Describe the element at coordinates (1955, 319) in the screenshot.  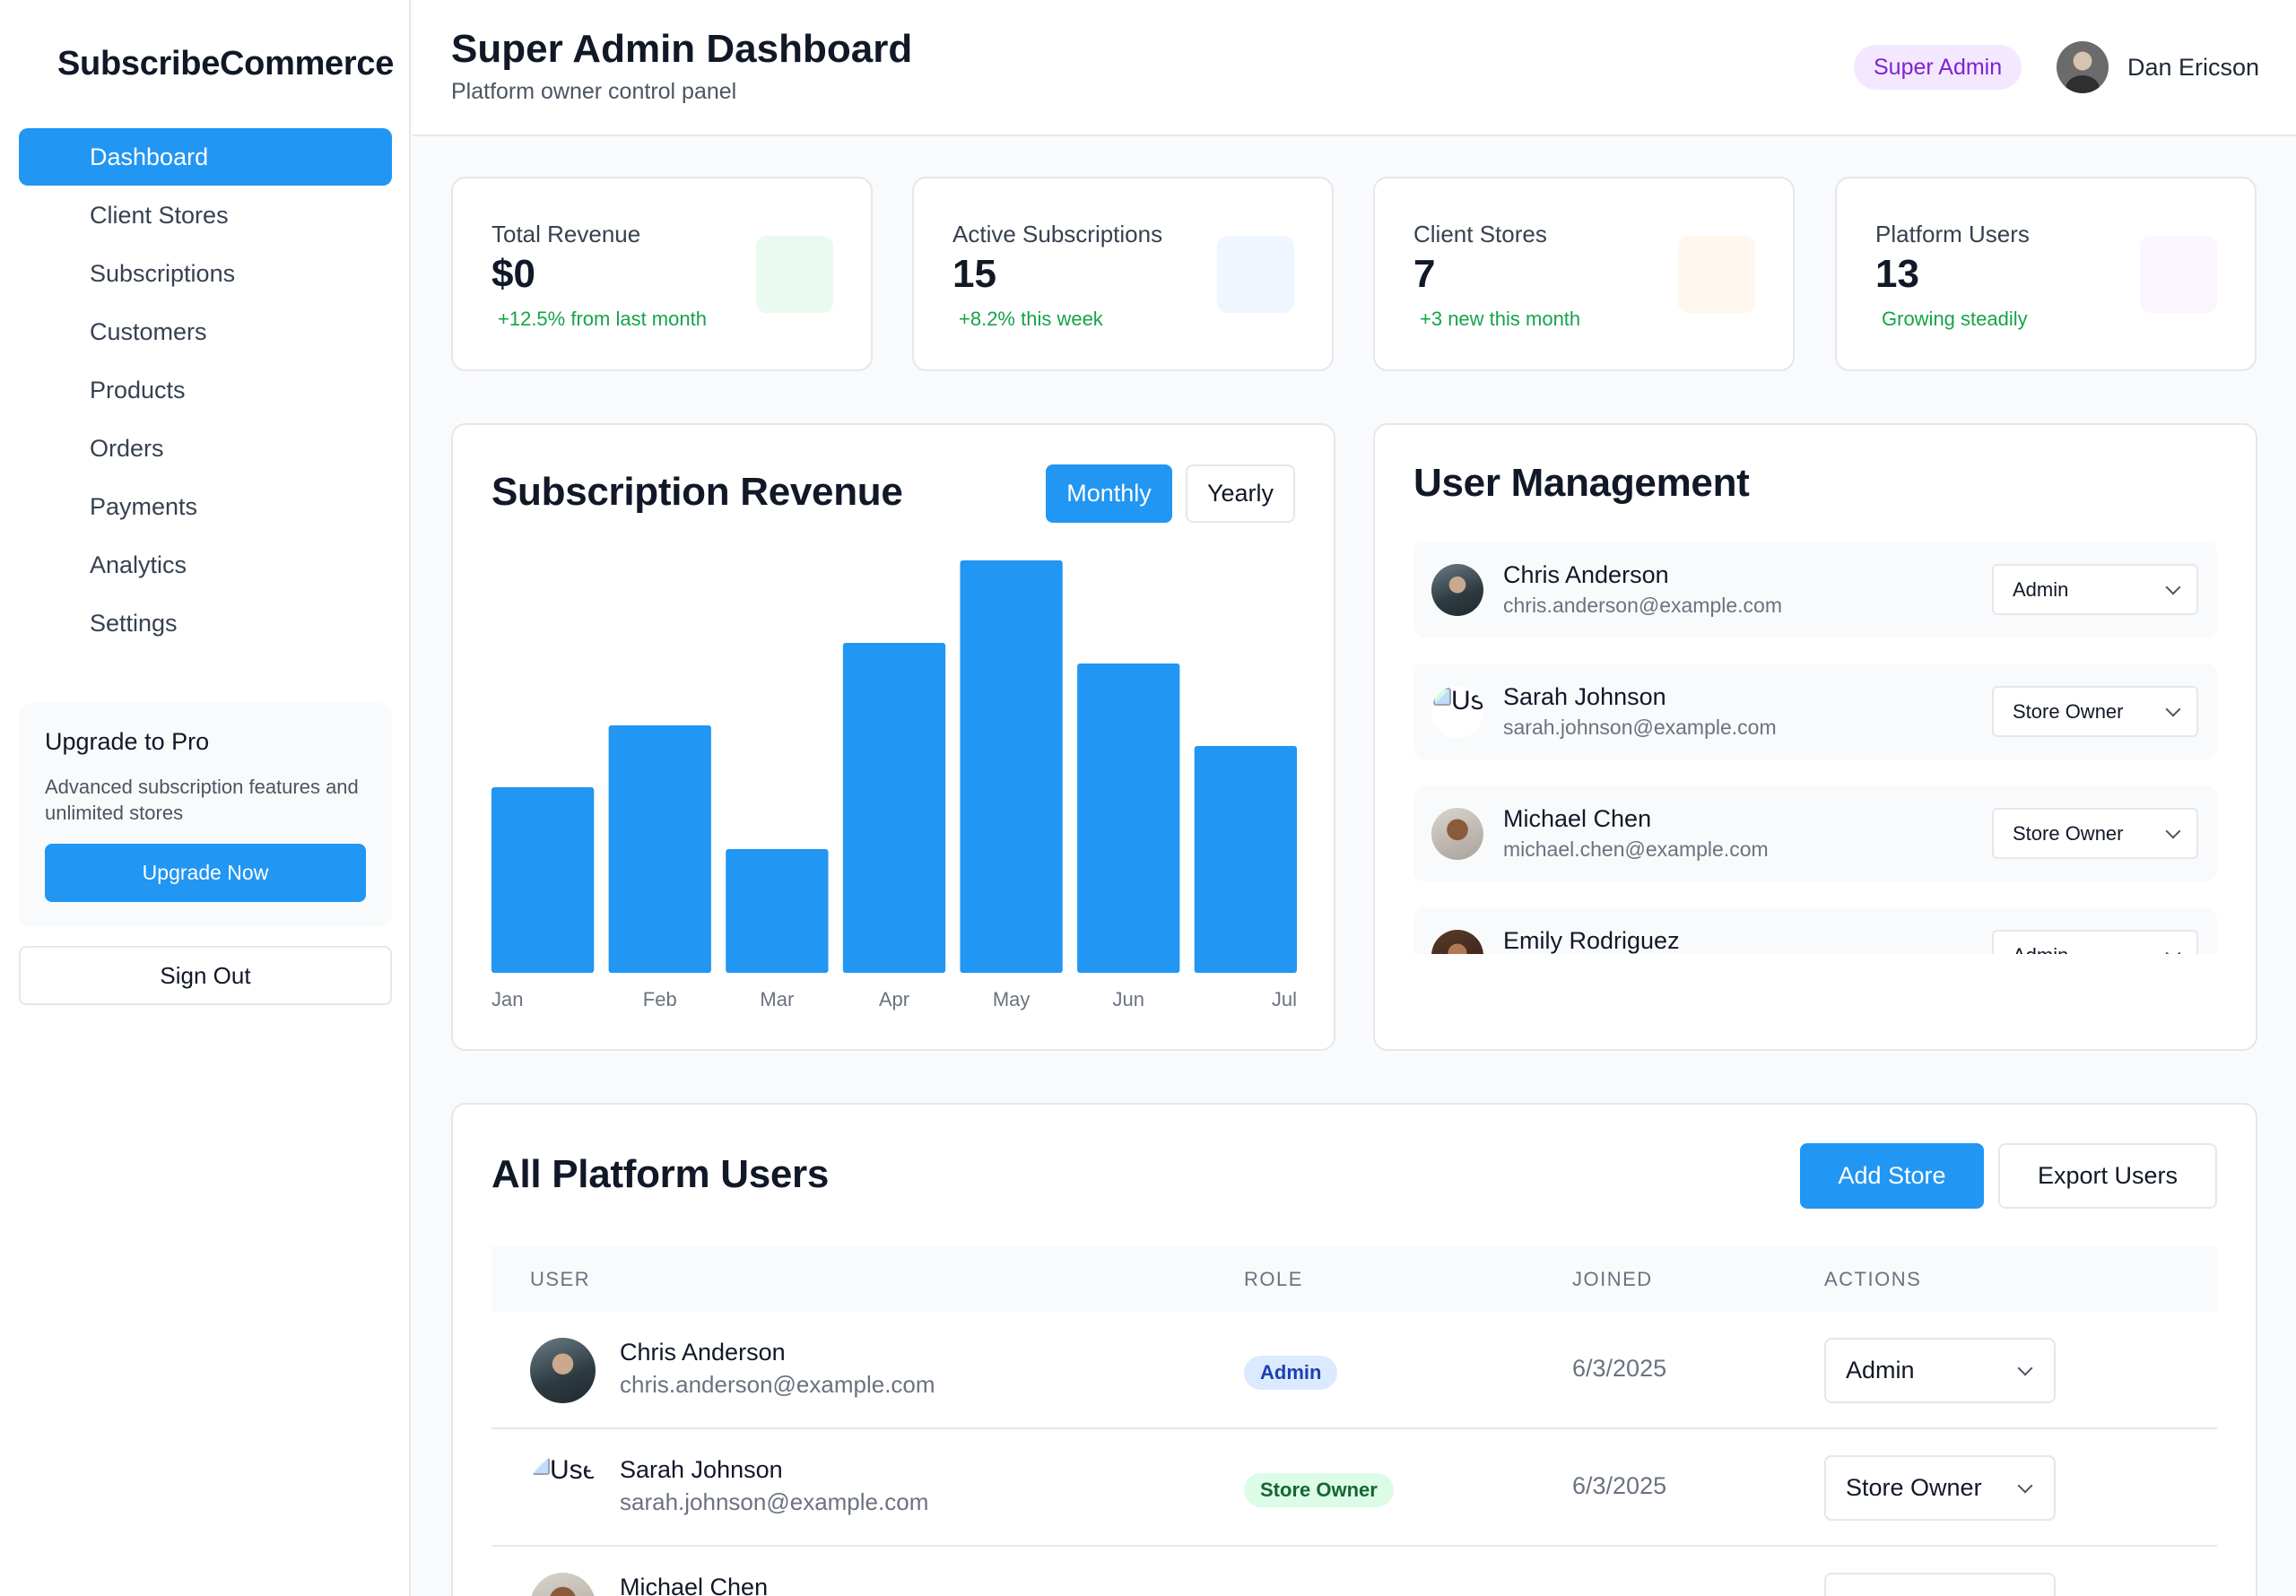
I see `stat-trend: Growing steadily` at that location.